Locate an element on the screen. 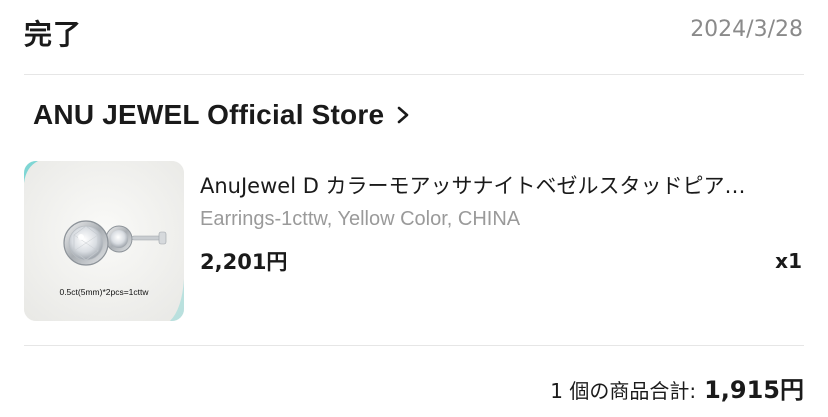 The height and width of the screenshot is (417, 828). order-total-row: 1 個の商品合計: 1,915円 is located at coordinates (677, 387).